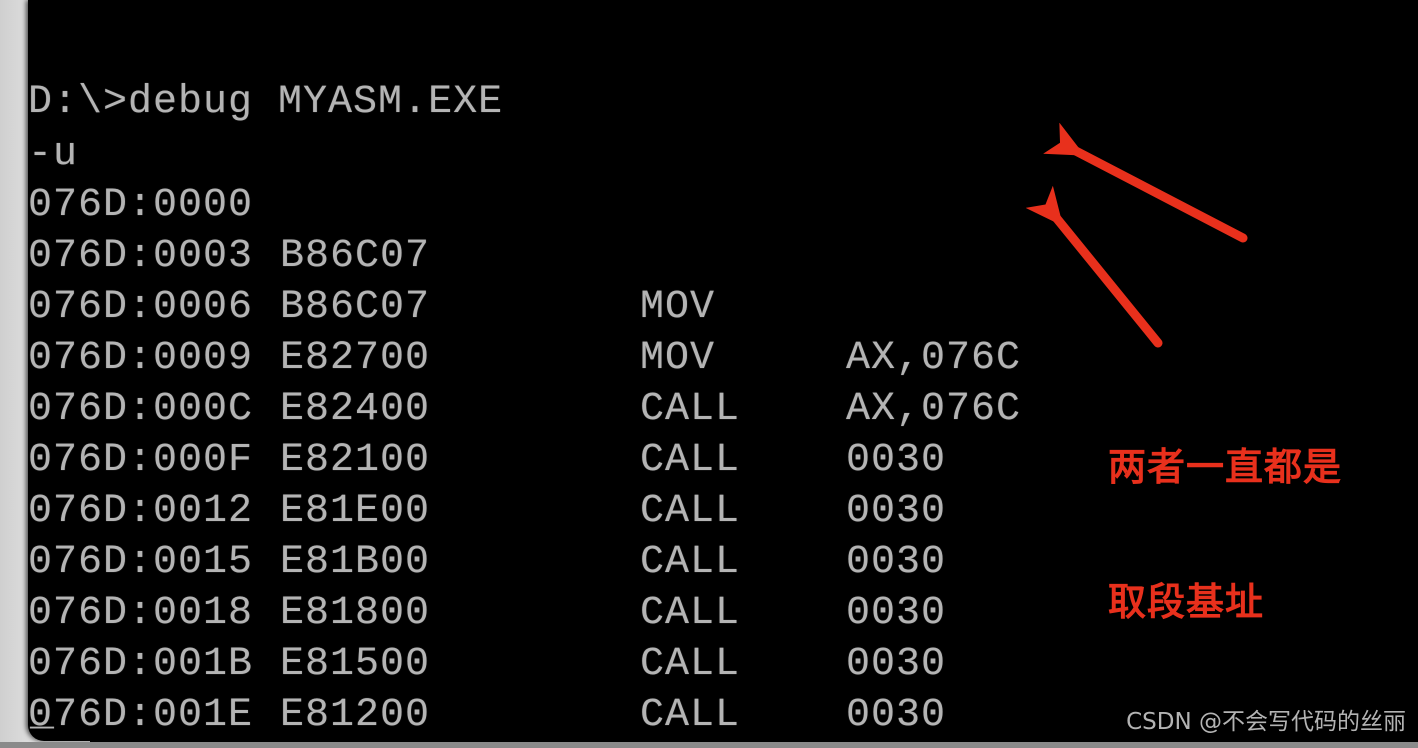 Image resolution: width=1418 pixels, height=748 pixels. What do you see at coordinates (355, 511) in the screenshot?
I see `row-bytes: E81E00` at bounding box center [355, 511].